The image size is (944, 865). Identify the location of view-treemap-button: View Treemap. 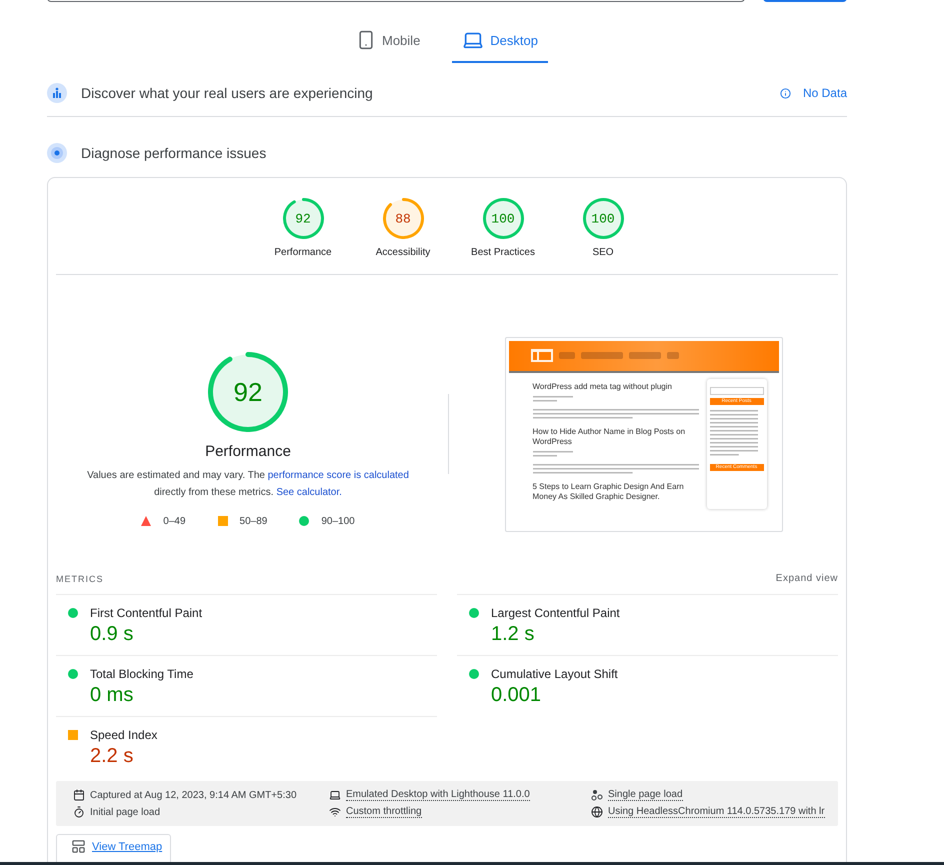
(114, 849).